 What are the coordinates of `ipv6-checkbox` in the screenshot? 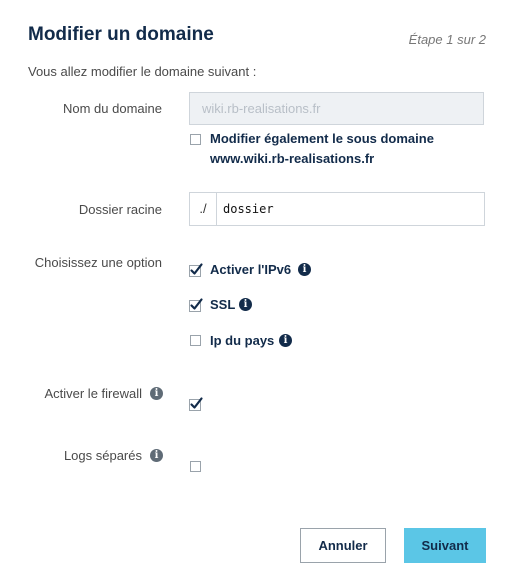 It's located at (196, 270).